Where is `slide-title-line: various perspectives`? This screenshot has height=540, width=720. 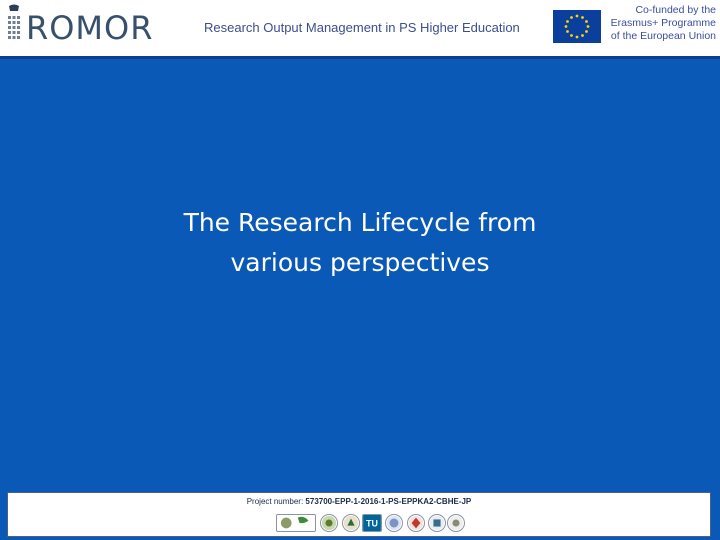
slide-title-line: various perspectives is located at coordinates (360, 262).